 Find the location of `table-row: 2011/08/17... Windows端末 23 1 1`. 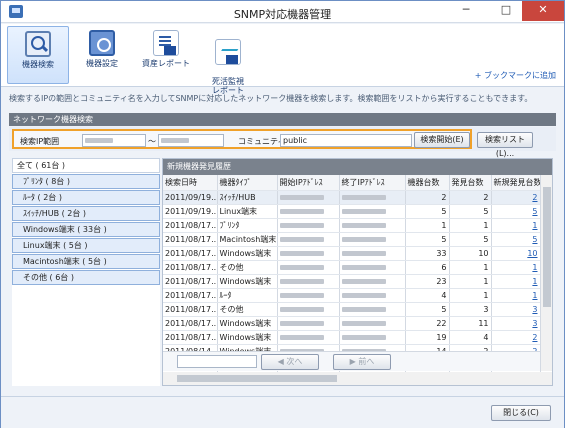

table-row: 2011/08/17... Windows端末 23 1 1 is located at coordinates (352, 281).